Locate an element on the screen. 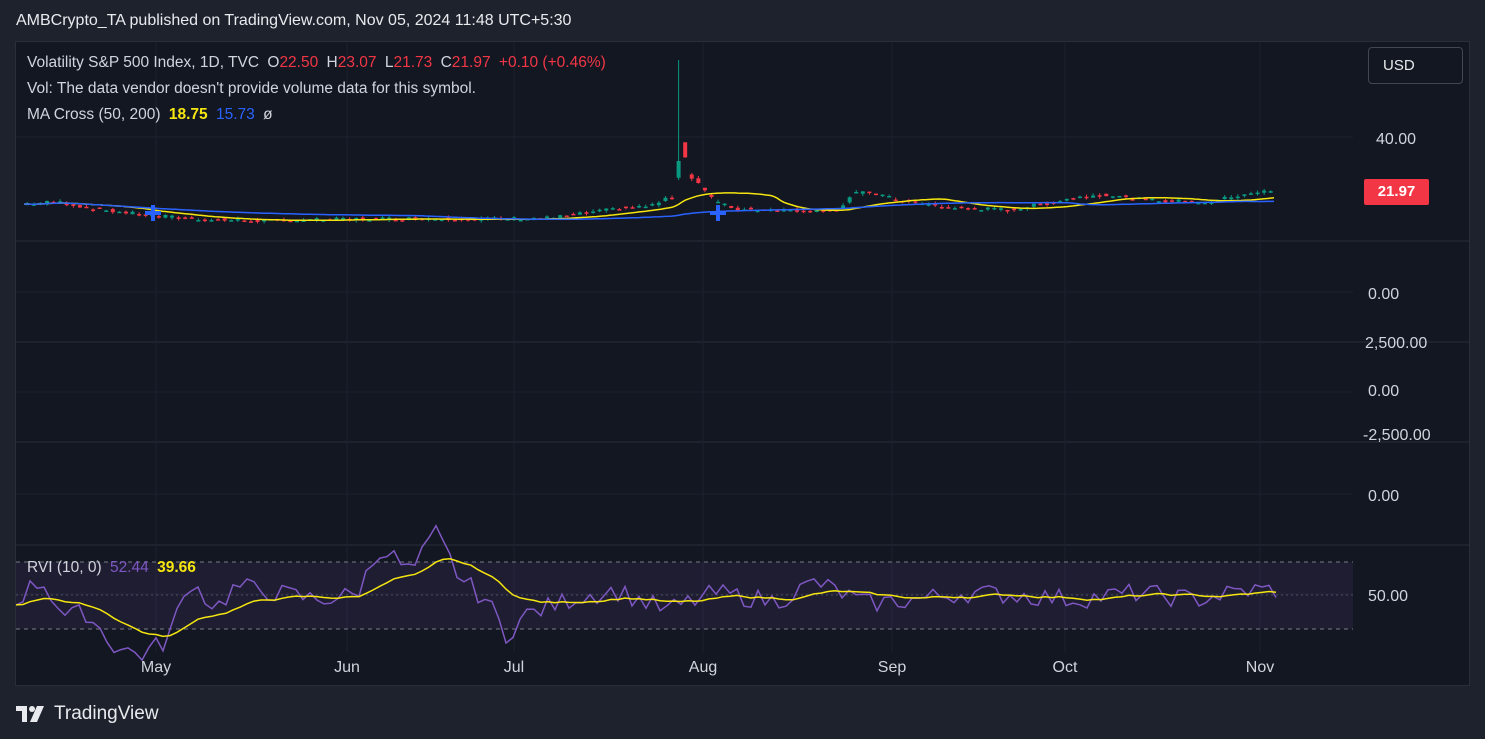 This screenshot has width=1485, height=739. time-axis-label: Jul is located at coordinates (514, 667).